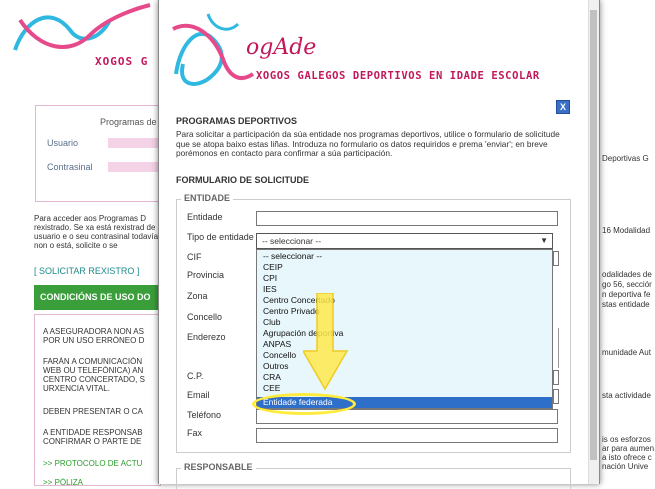 This screenshot has height=489, width=655. I want to click on condition-line: CONFIRMAR O PARTE DE, so click(92, 441).